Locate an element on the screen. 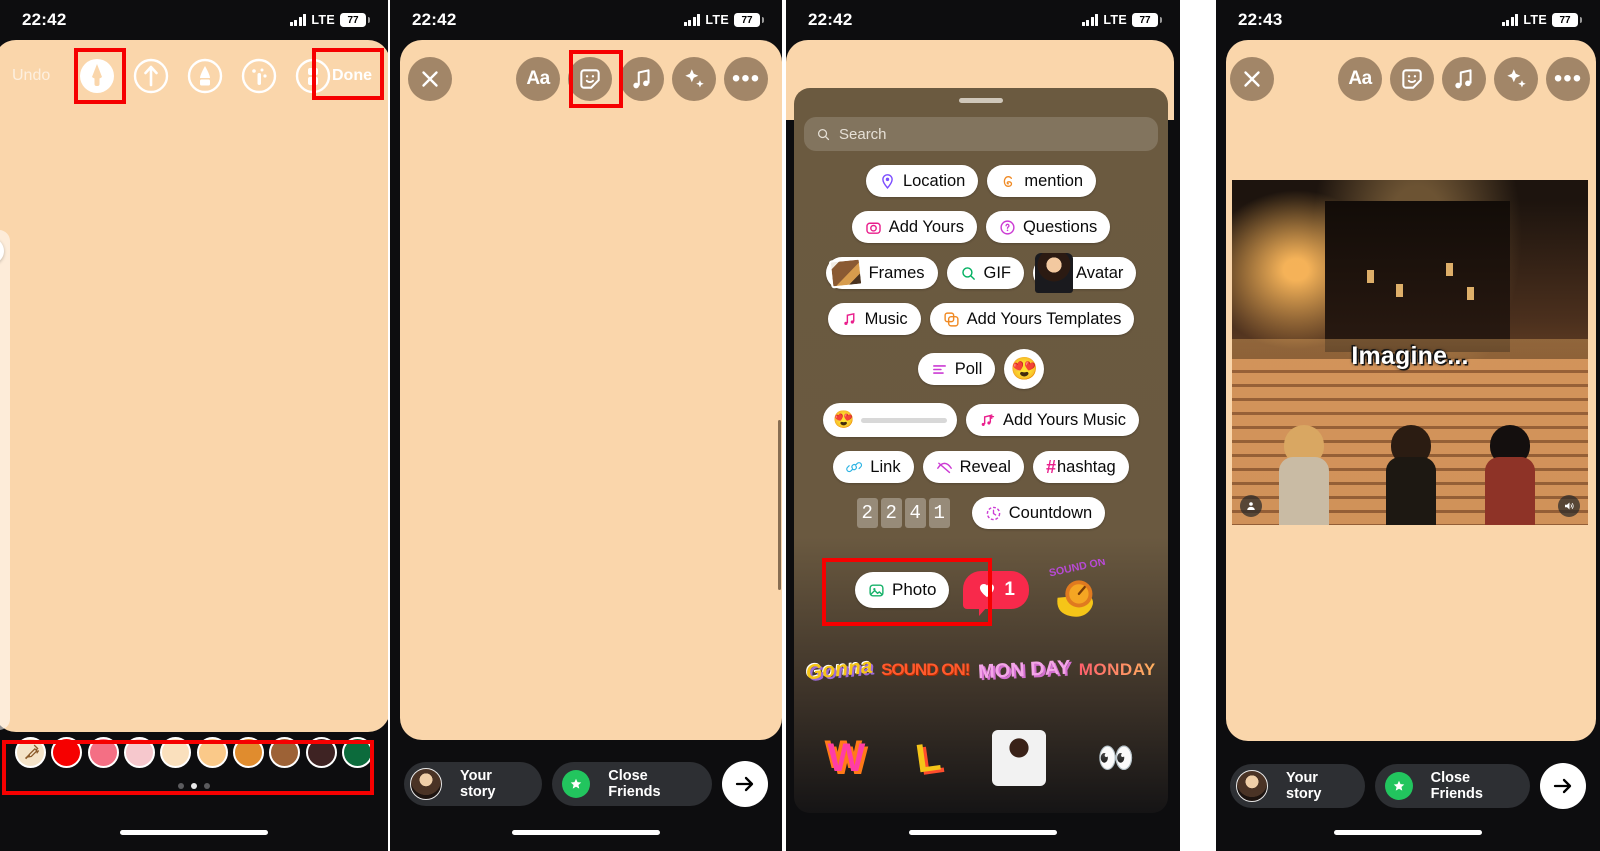 This screenshot has height=851, width=1600. sticker-letter-l: L is located at coordinates (928, 758).